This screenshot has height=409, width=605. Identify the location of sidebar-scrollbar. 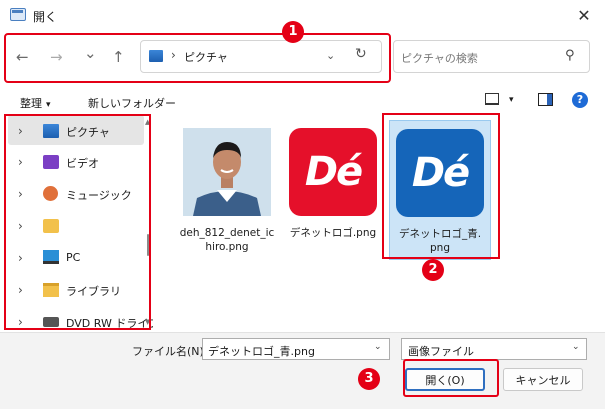
(148, 245).